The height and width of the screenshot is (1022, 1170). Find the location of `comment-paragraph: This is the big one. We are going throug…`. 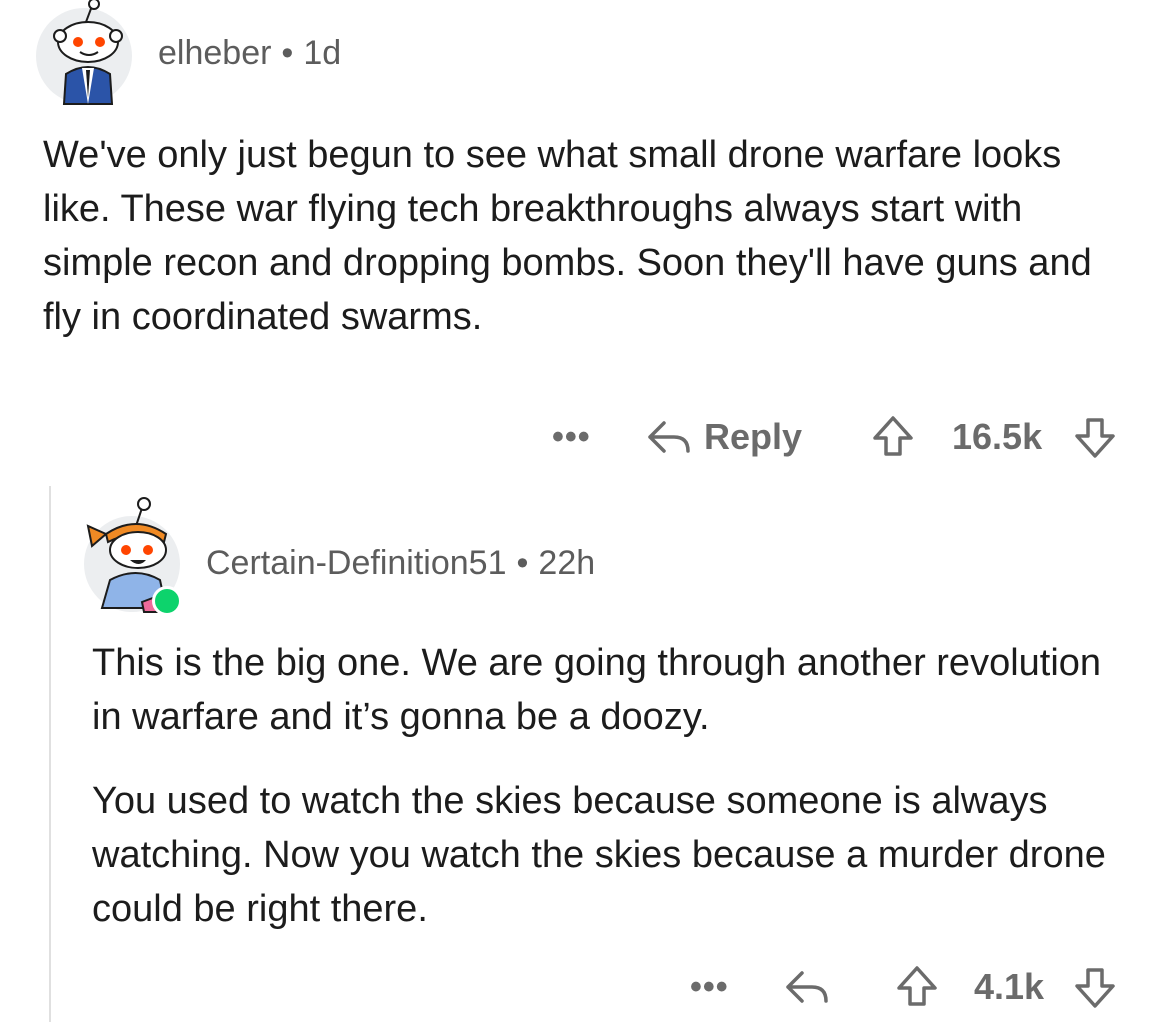

comment-paragraph: This is the big one. We are going throug… is located at coordinates (597, 690).